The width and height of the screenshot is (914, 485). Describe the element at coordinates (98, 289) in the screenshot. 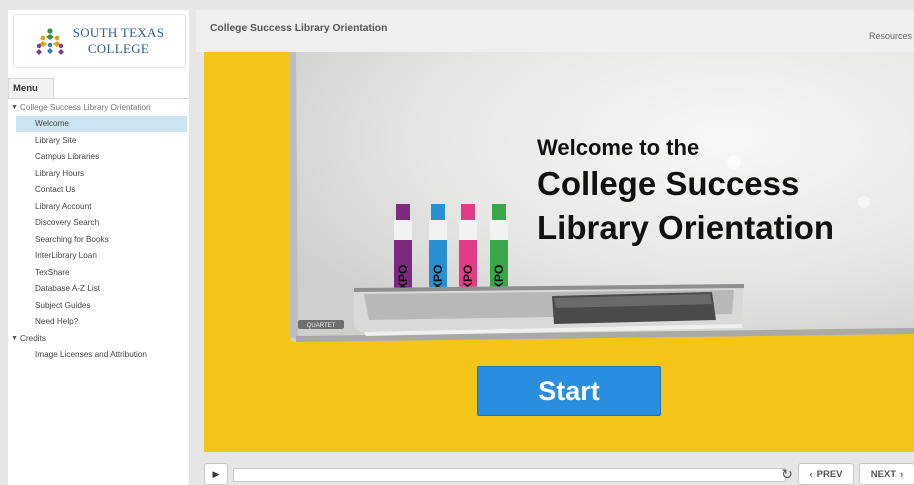

I see `menu-item-database-az-list: Database A-Z List` at that location.